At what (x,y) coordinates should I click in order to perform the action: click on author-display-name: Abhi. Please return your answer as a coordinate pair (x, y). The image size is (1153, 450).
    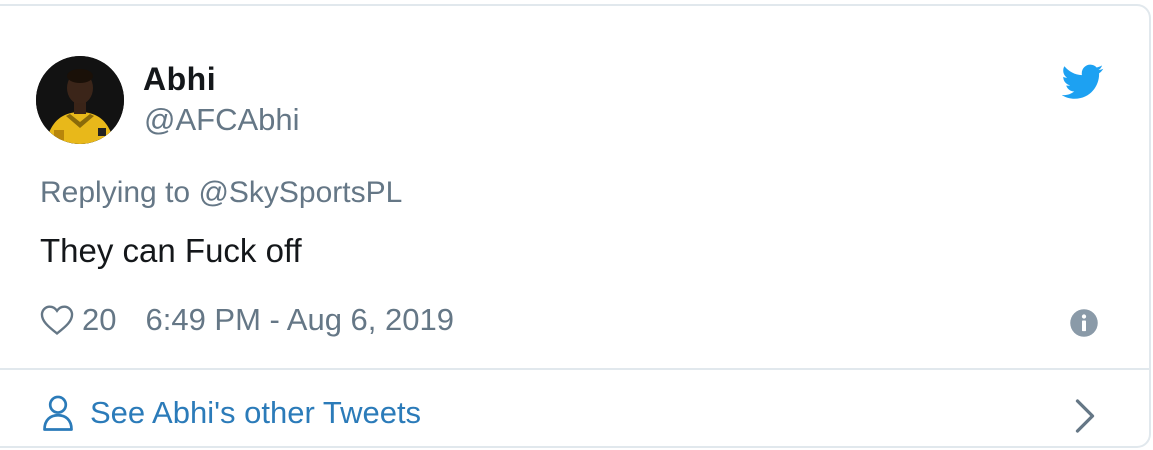
    Looking at the image, I should click on (179, 79).